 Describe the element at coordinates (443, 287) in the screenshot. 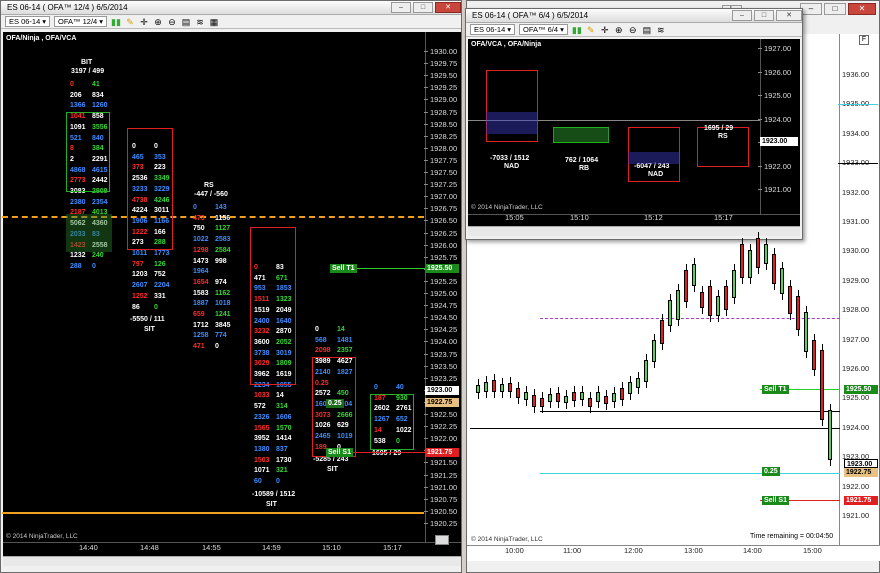

I see `left-yaxis` at that location.